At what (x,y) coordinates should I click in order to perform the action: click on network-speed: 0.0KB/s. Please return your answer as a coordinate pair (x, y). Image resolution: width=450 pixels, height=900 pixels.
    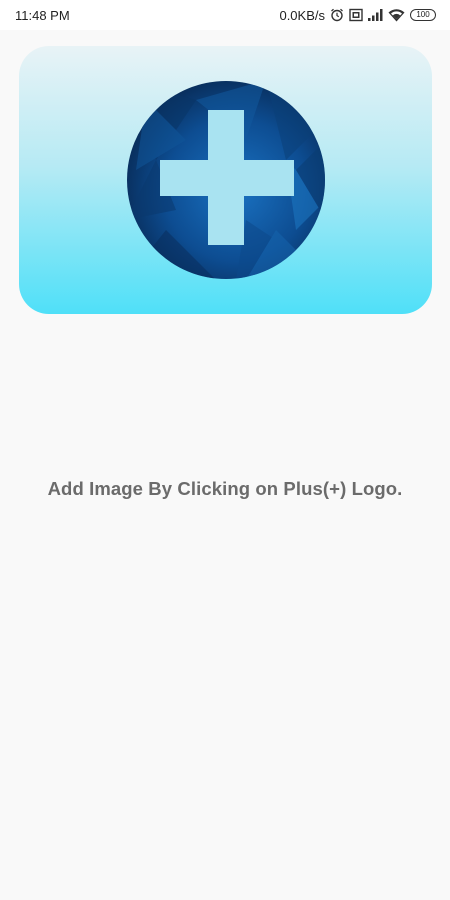
    Looking at the image, I should click on (302, 15).